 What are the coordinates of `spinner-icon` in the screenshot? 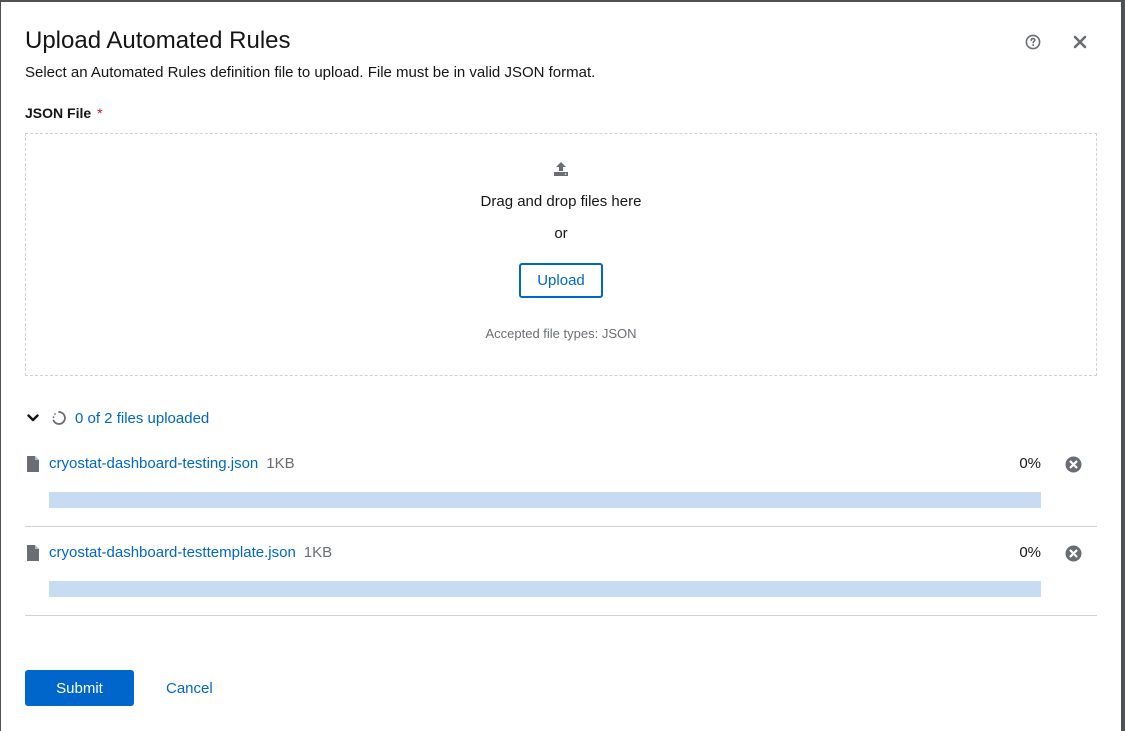 It's located at (59, 418).